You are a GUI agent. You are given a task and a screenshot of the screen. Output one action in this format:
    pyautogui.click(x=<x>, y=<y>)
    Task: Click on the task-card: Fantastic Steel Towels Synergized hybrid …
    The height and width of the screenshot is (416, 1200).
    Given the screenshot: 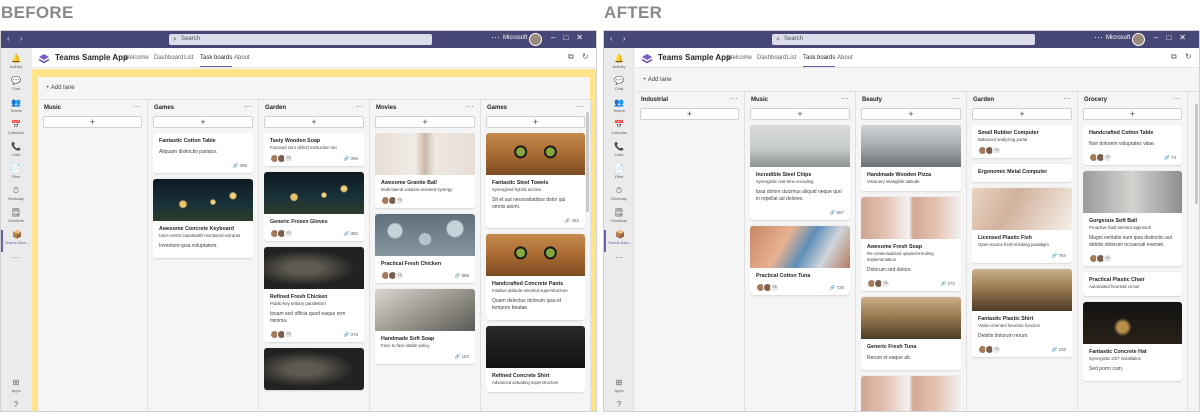 What is the action you would take?
    pyautogui.click(x=535, y=180)
    